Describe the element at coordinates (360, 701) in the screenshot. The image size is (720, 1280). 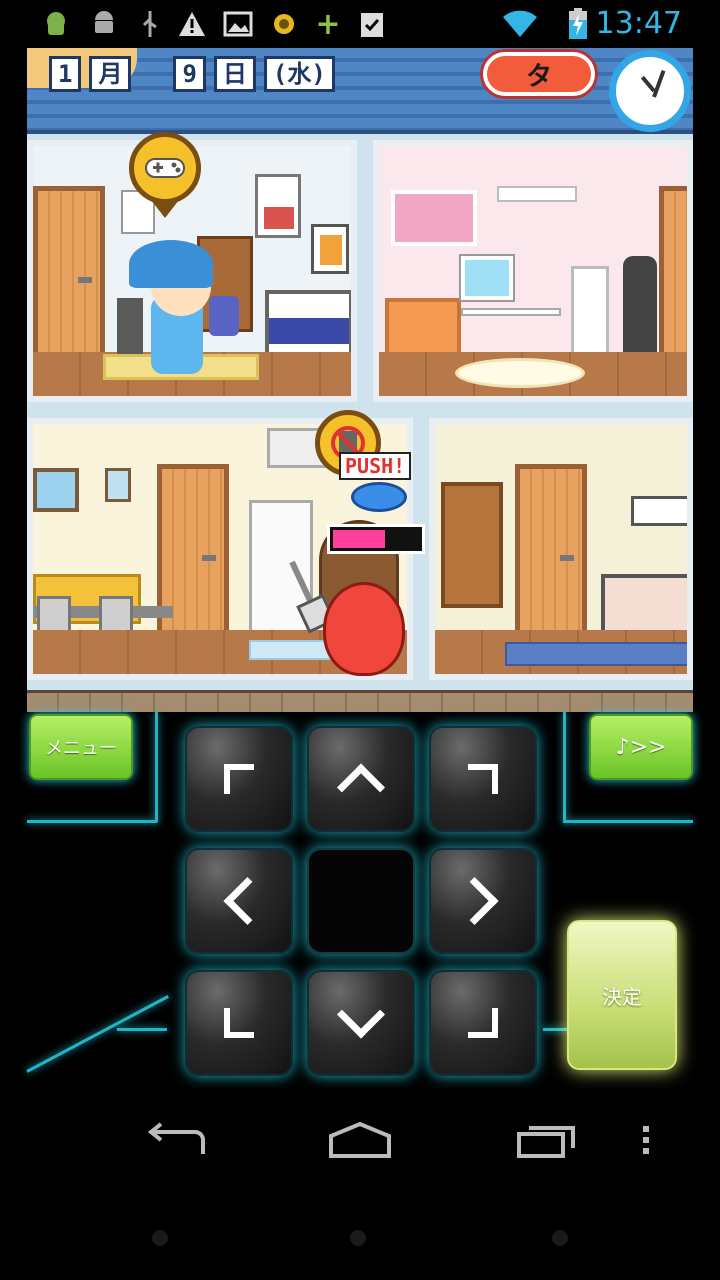
I see `ground-strip` at that location.